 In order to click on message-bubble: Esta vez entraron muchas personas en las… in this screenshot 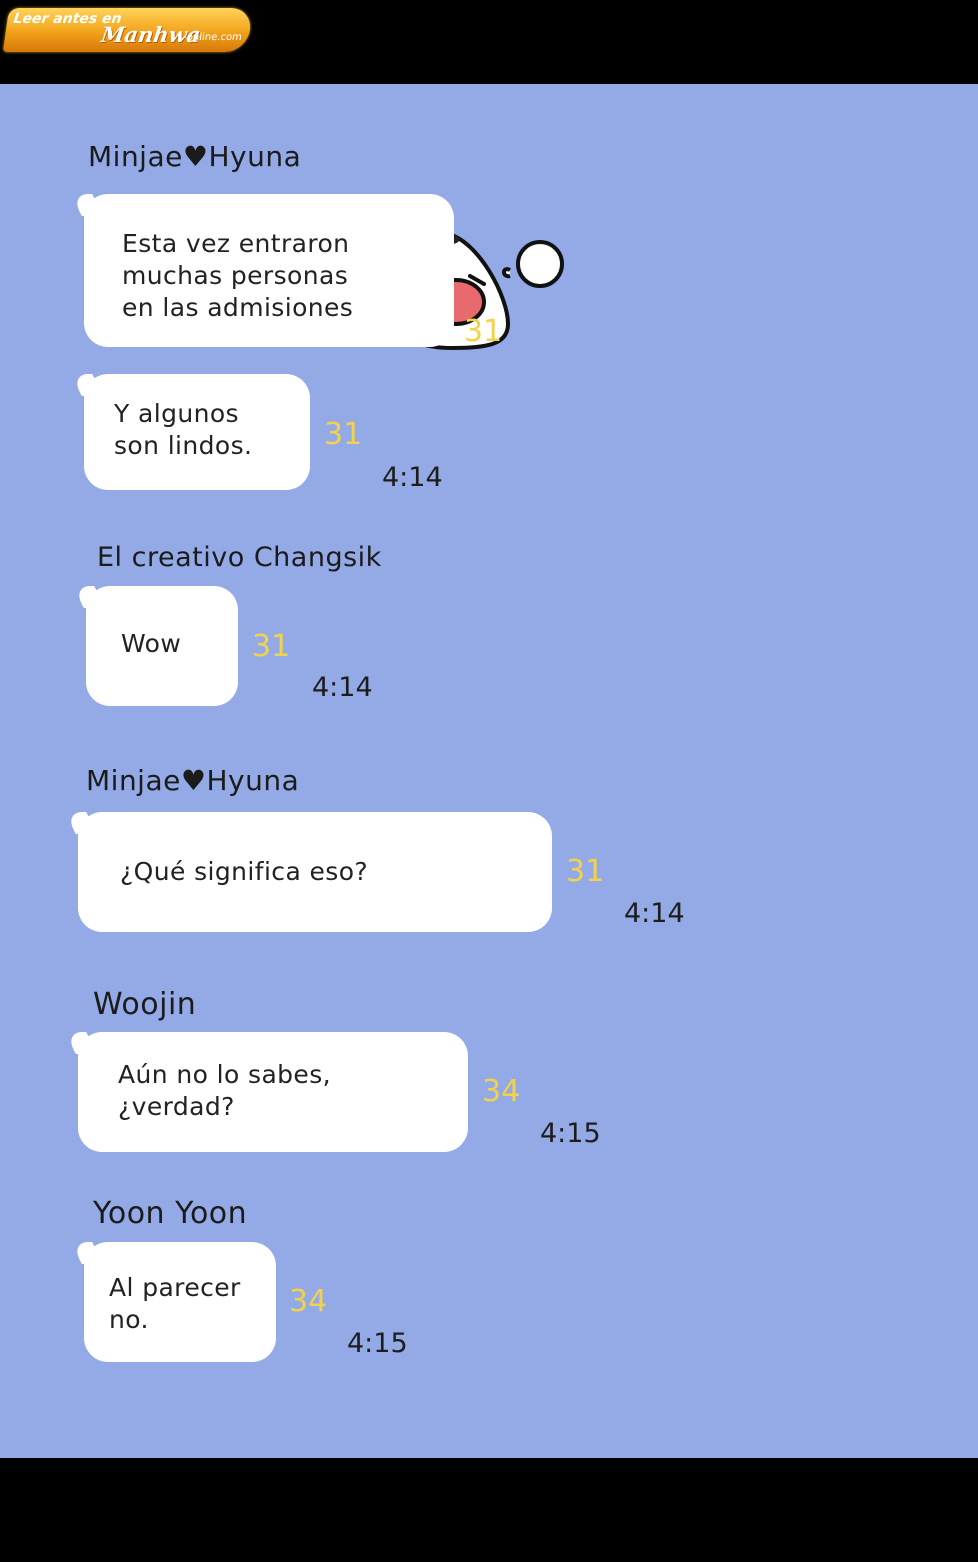, I will do `click(269, 270)`.